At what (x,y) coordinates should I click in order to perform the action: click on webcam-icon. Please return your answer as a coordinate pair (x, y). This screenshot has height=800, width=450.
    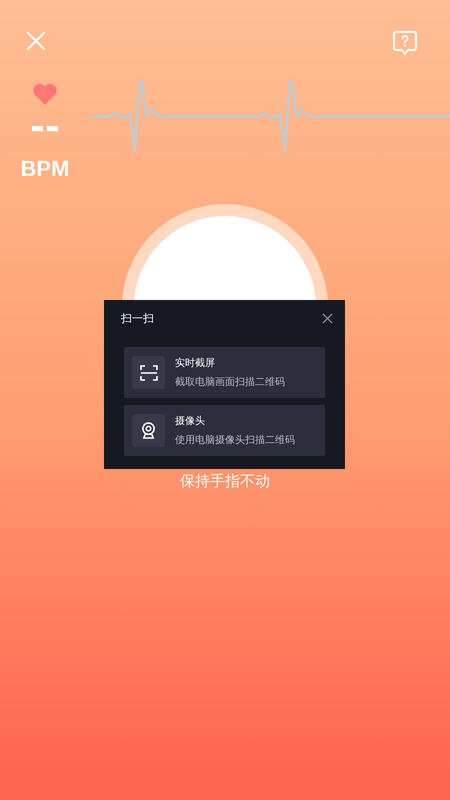
    Looking at the image, I should click on (148, 430).